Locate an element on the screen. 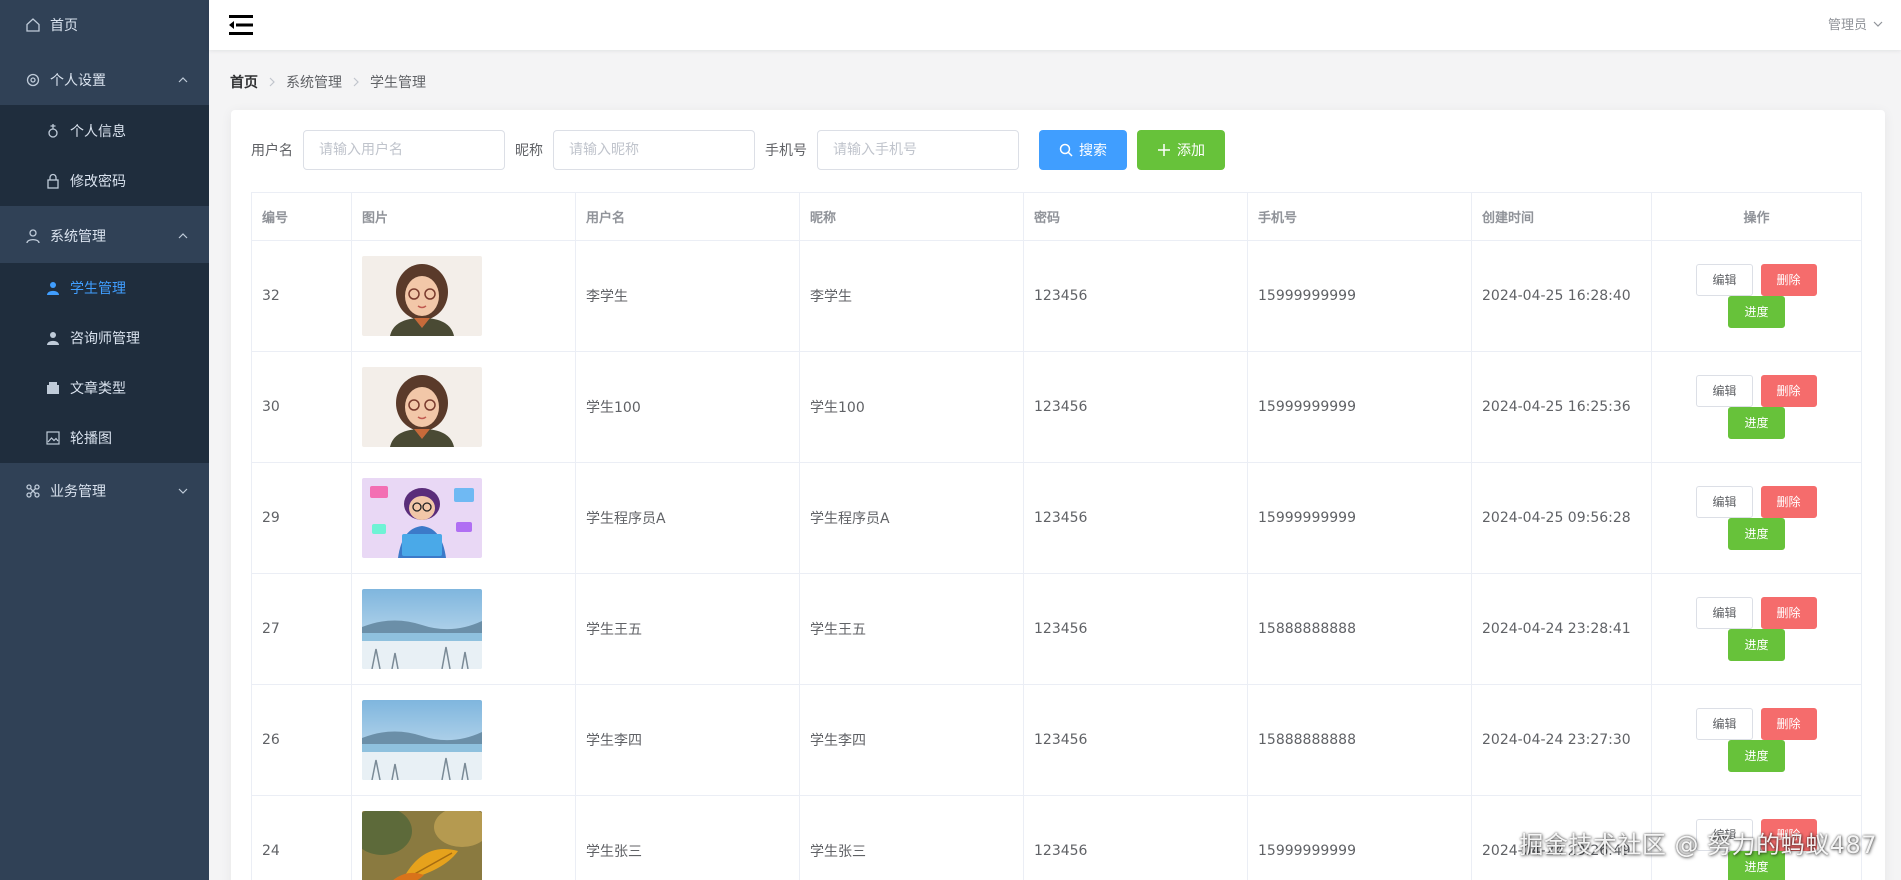 The image size is (1901, 880). cell-nickname: 学生李四 is located at coordinates (911, 740).